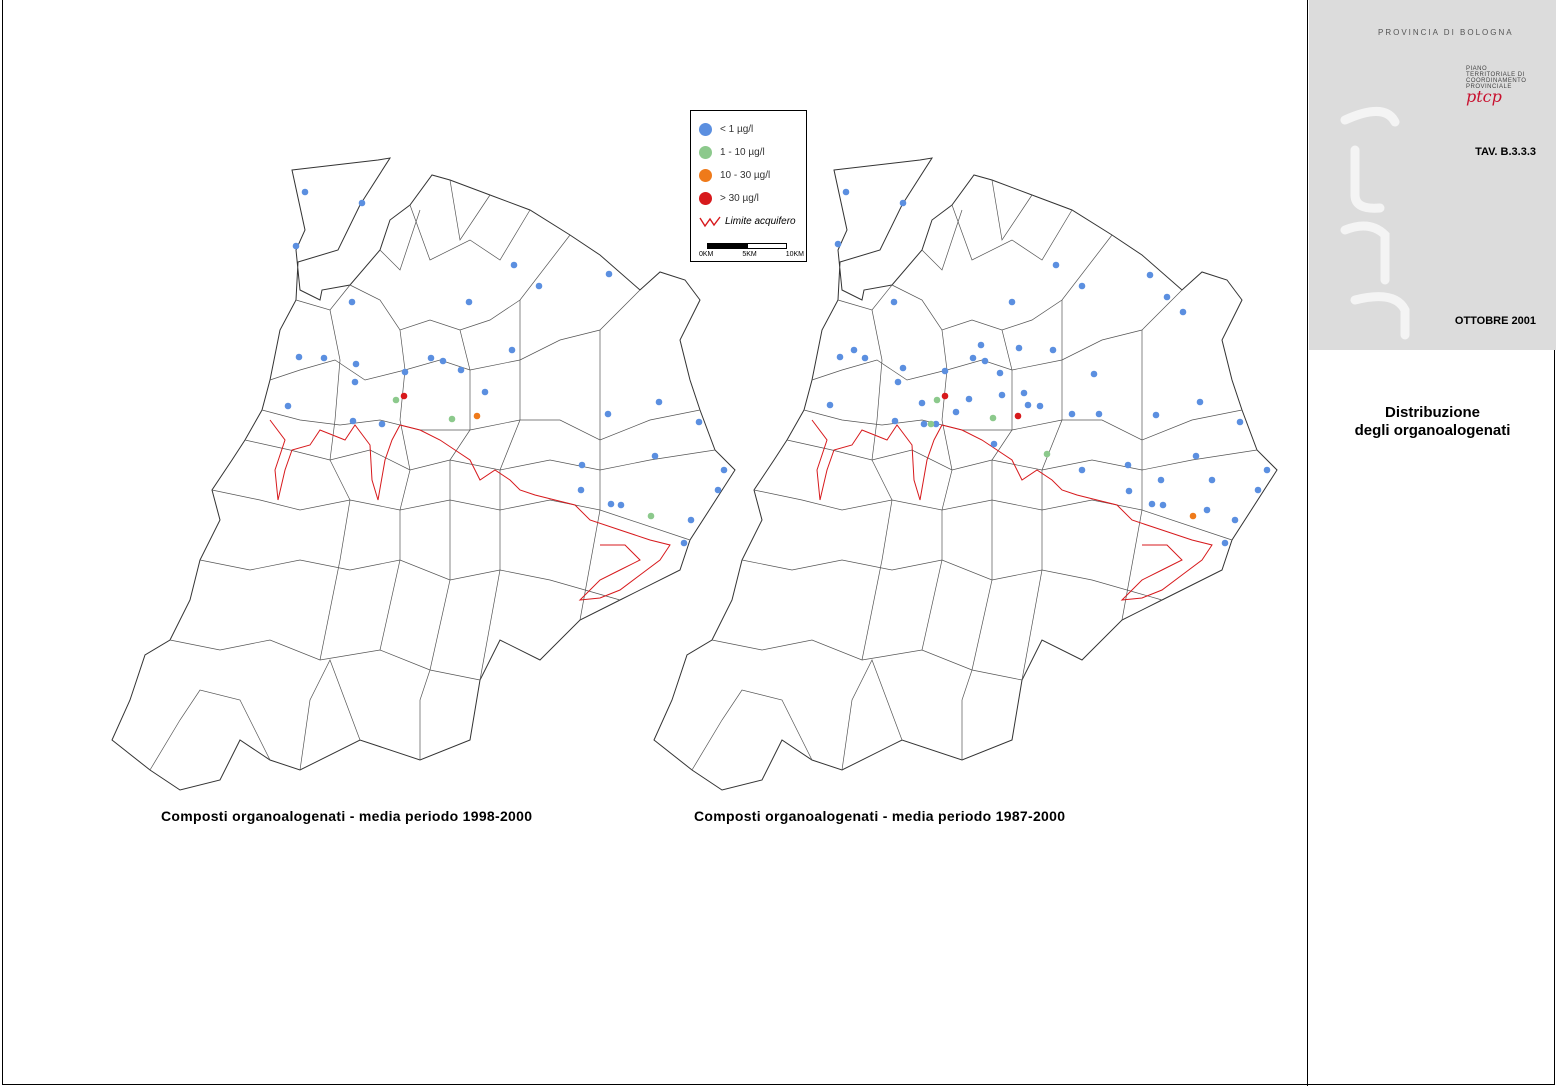 The height and width of the screenshot is (1088, 1556). I want to click on scale-bar, so click(747, 246).